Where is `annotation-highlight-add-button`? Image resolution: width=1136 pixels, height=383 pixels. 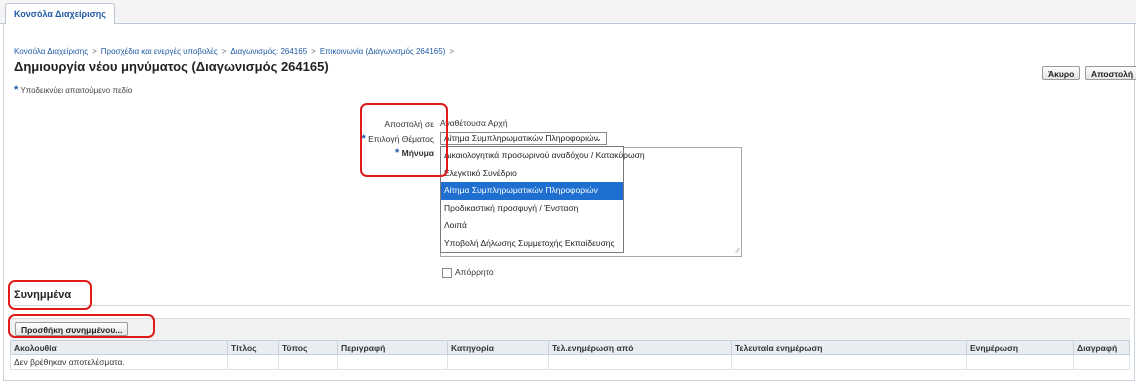
annotation-highlight-add-button is located at coordinates (81, 326).